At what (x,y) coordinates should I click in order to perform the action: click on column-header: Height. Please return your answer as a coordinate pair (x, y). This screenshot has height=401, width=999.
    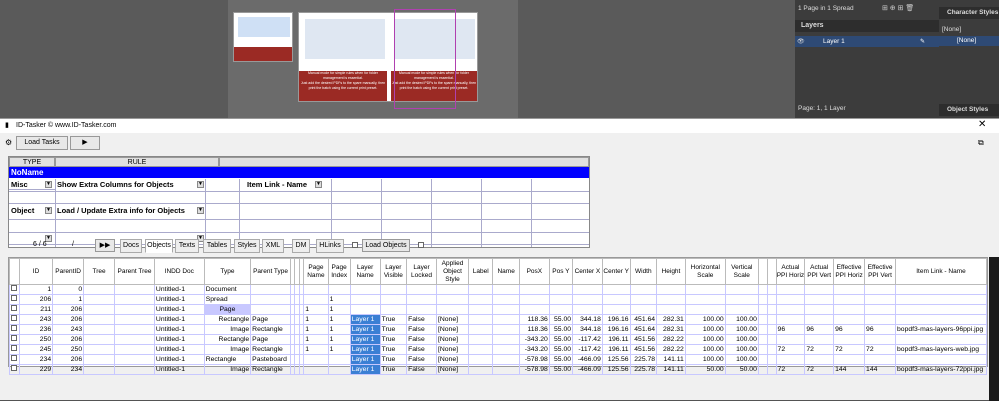
    Looking at the image, I should click on (671, 271).